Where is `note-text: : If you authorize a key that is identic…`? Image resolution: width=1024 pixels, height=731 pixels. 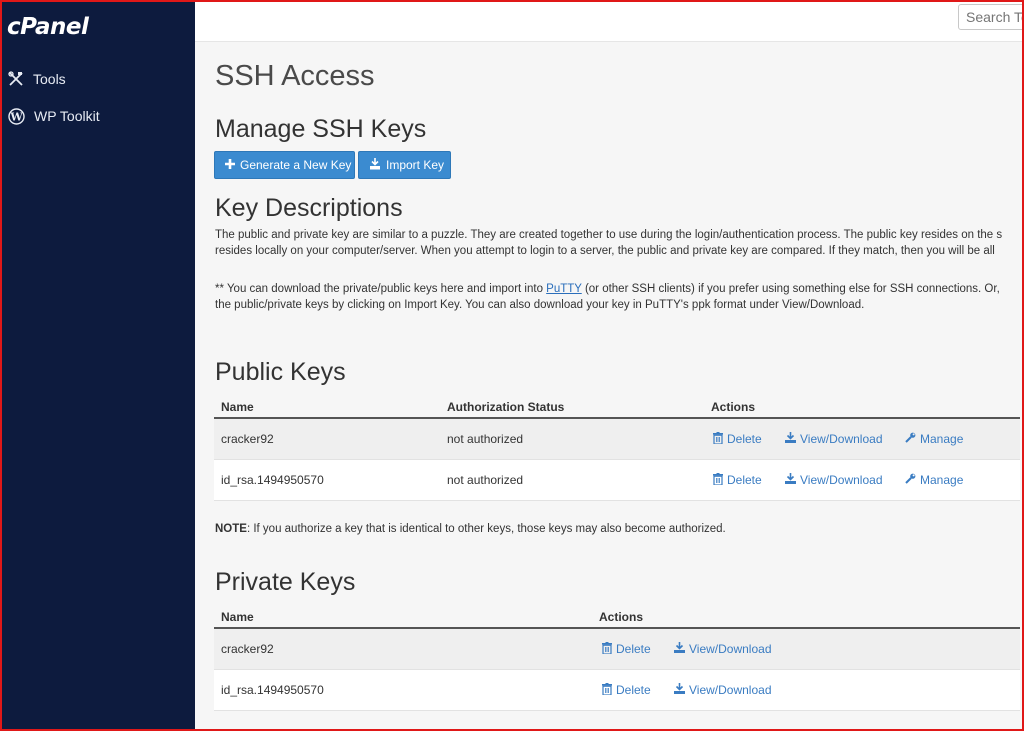 note-text: : If you authorize a key that is identic… is located at coordinates (486, 529).